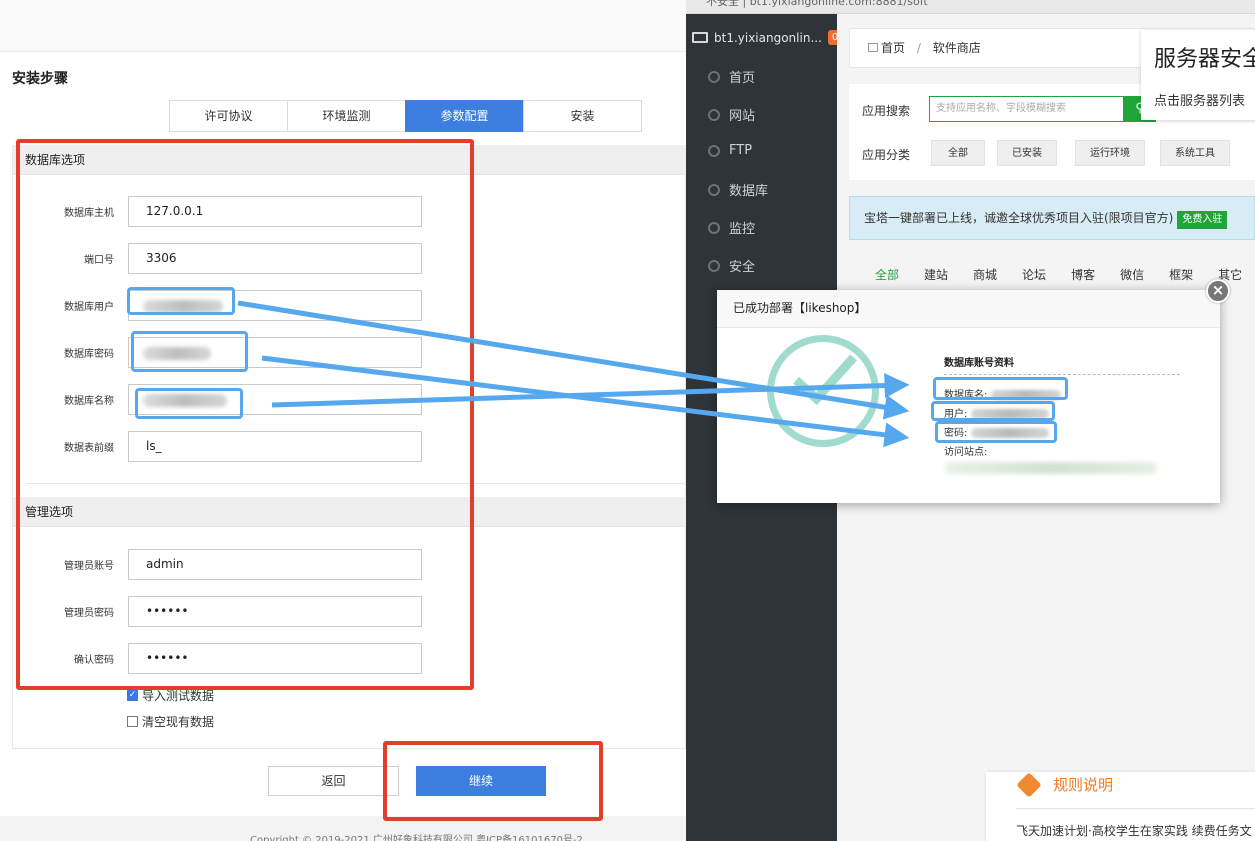 This screenshot has height=841, width=1255. What do you see at coordinates (573, 374) in the screenshot?
I see `annotation-arrows` at bounding box center [573, 374].